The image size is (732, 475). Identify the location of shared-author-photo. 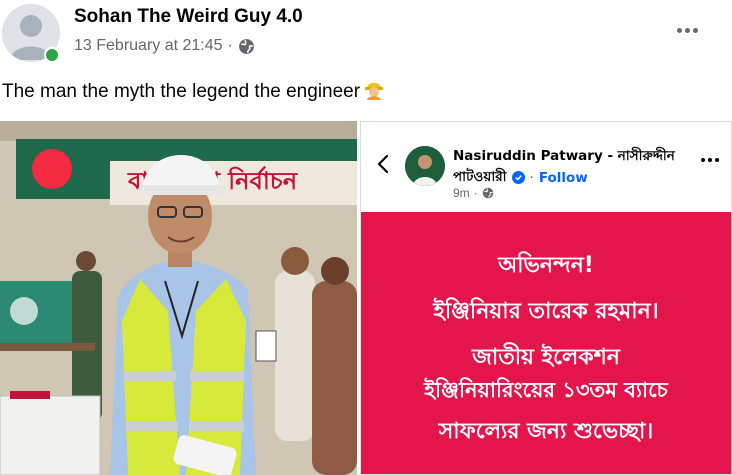
(425, 166).